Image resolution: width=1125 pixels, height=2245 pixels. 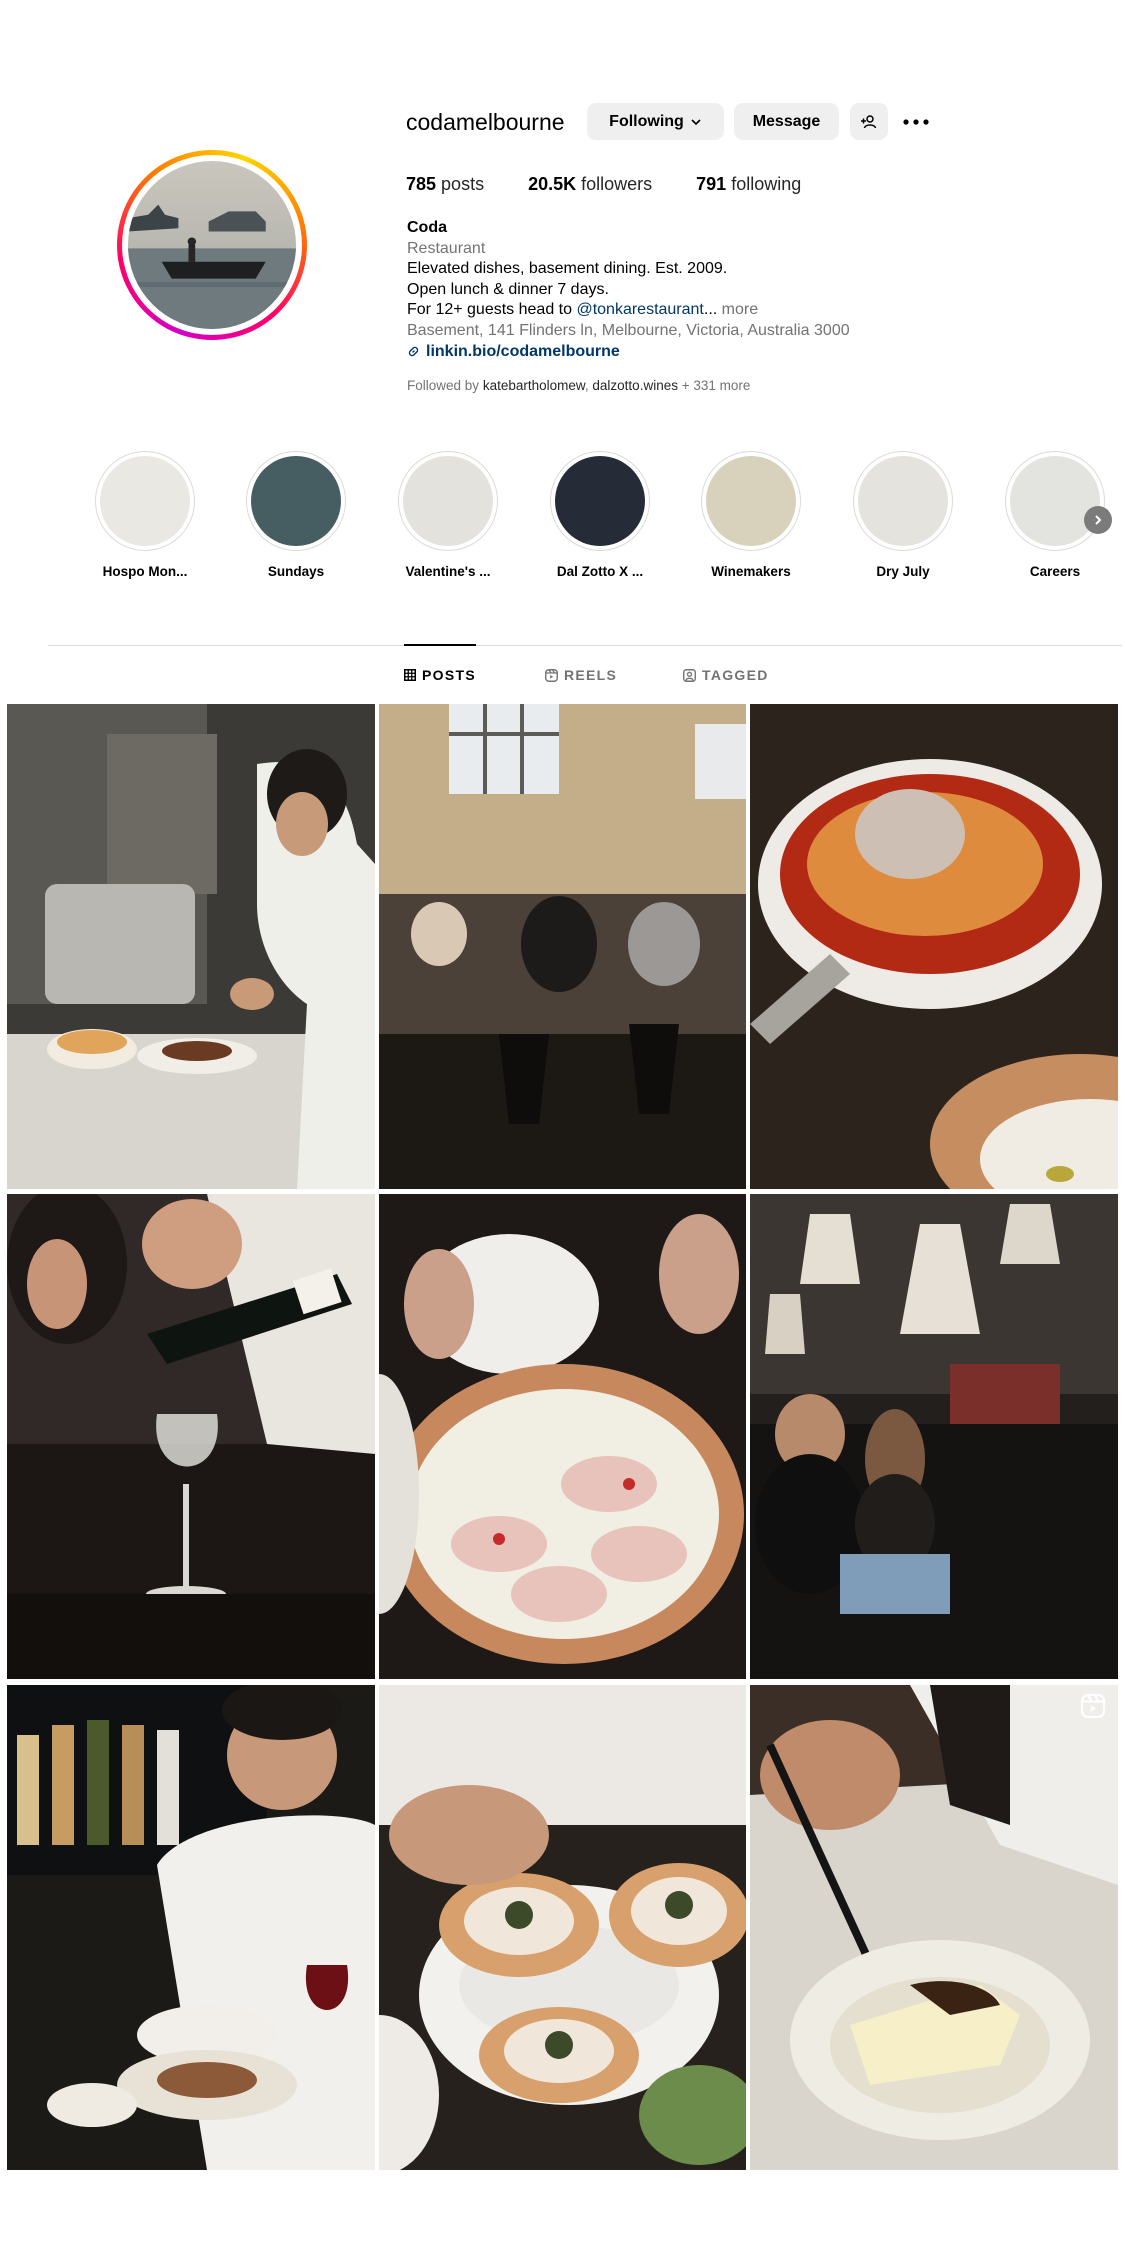 What do you see at coordinates (421, 184) in the screenshot?
I see `posts-count: 785` at bounding box center [421, 184].